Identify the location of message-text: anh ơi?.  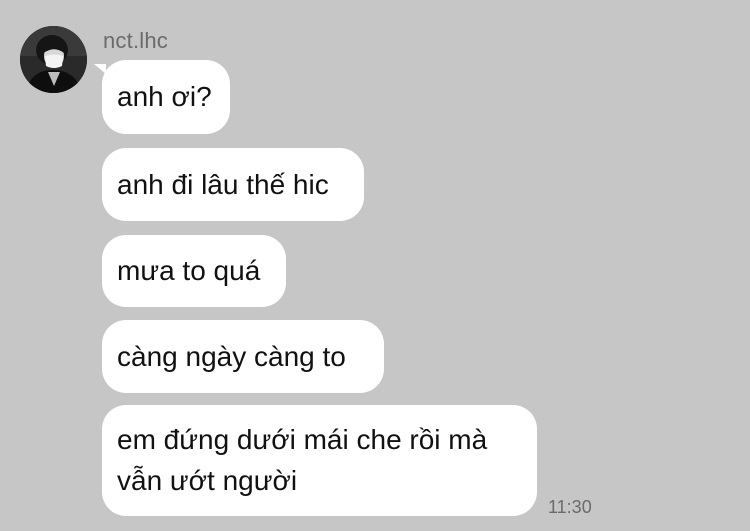
(164, 96).